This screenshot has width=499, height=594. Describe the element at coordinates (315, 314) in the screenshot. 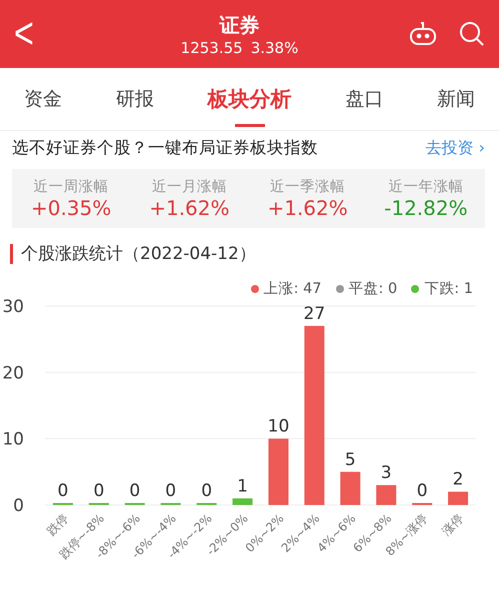

I see `bar-value: 27` at that location.